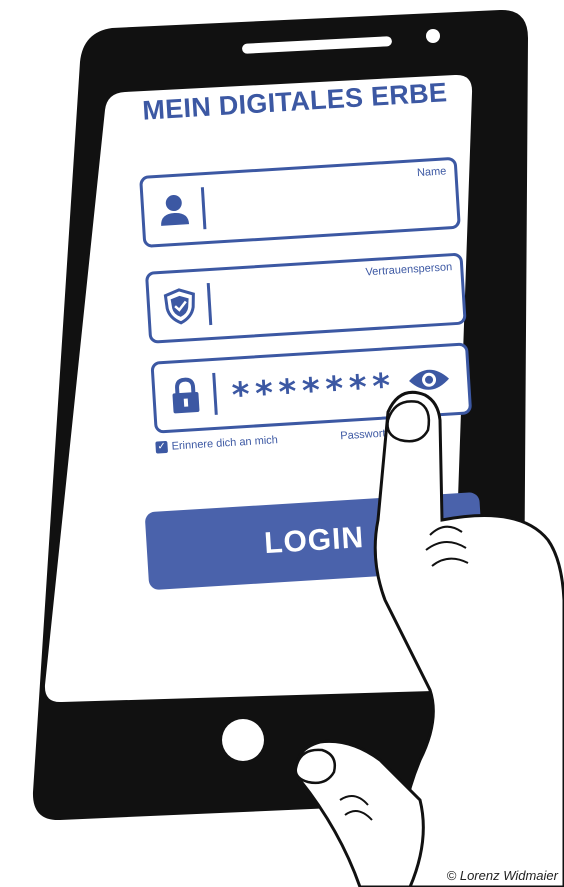 The height and width of the screenshot is (887, 564). I want to click on fingernail, so click(408, 421).